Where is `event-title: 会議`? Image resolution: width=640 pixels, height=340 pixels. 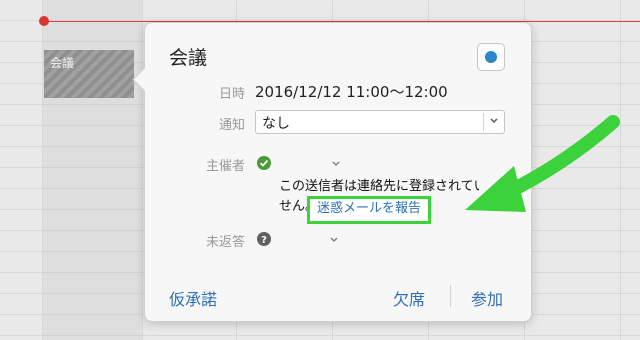 event-title: 会議 is located at coordinates (62, 63).